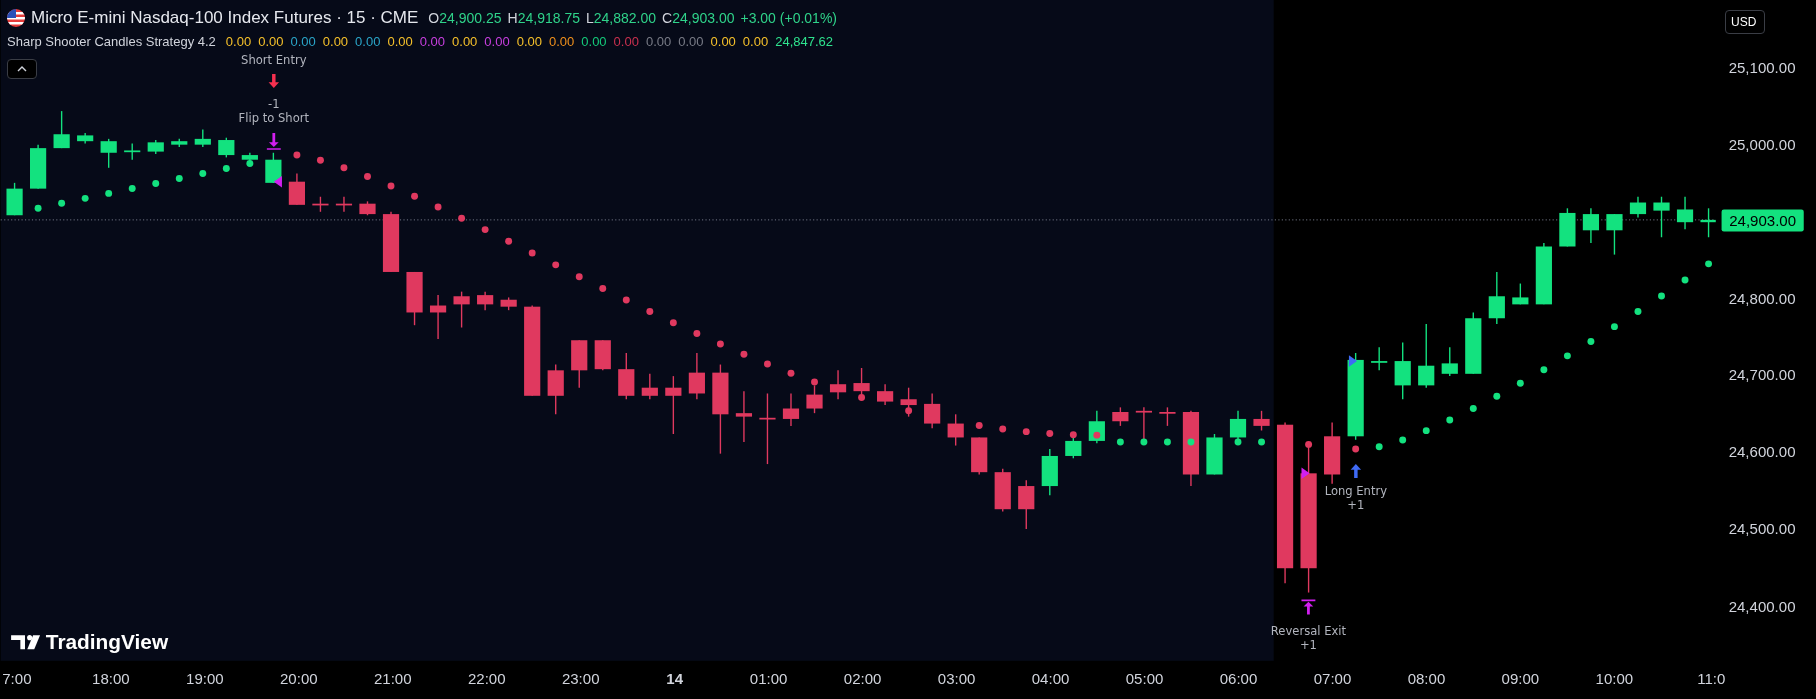 The height and width of the screenshot is (699, 1816). I want to click on time-axis-label: 02:00, so click(862, 678).